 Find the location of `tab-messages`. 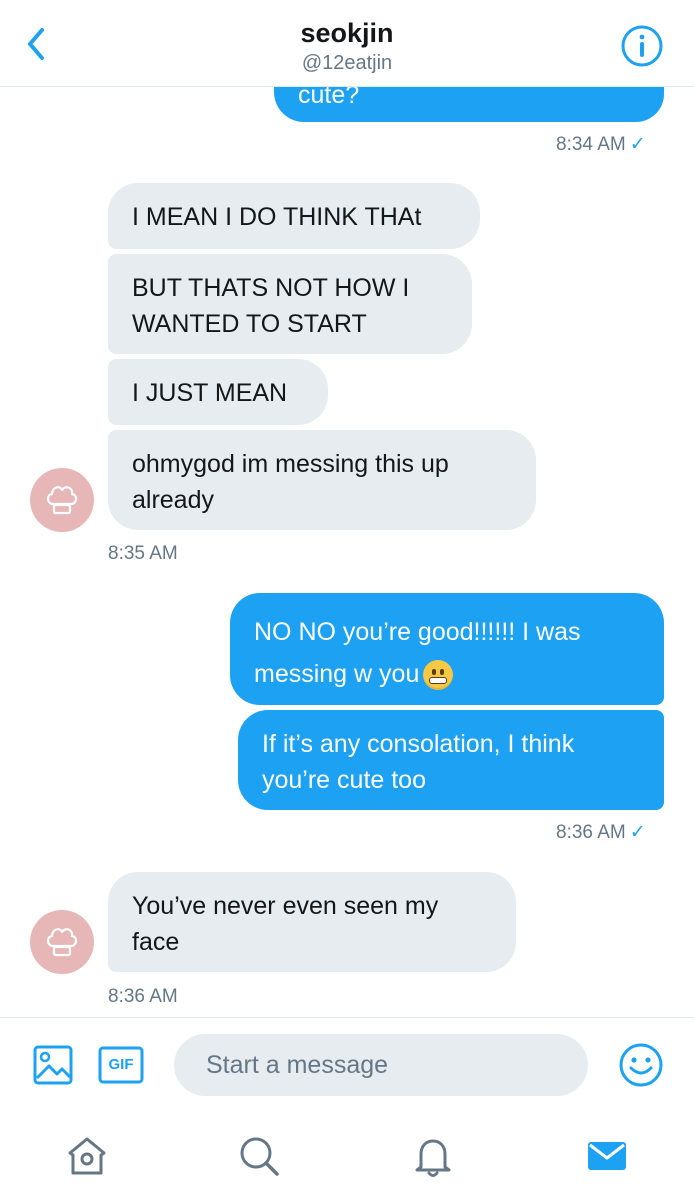

tab-messages is located at coordinates (607, 1156).